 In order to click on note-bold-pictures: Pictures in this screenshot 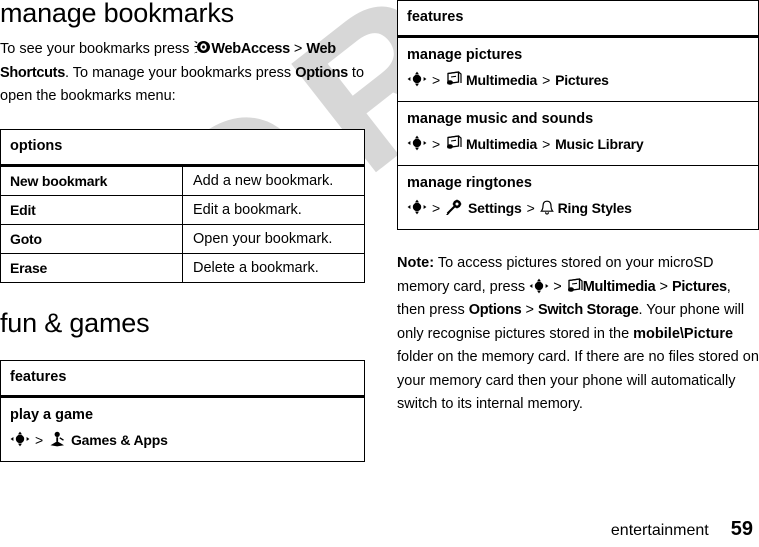, I will do `click(699, 286)`.